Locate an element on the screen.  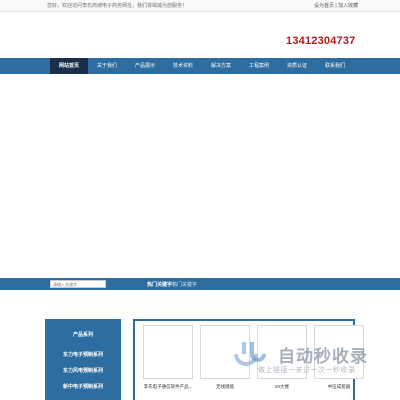
content-top-border is located at coordinates (244, 320).